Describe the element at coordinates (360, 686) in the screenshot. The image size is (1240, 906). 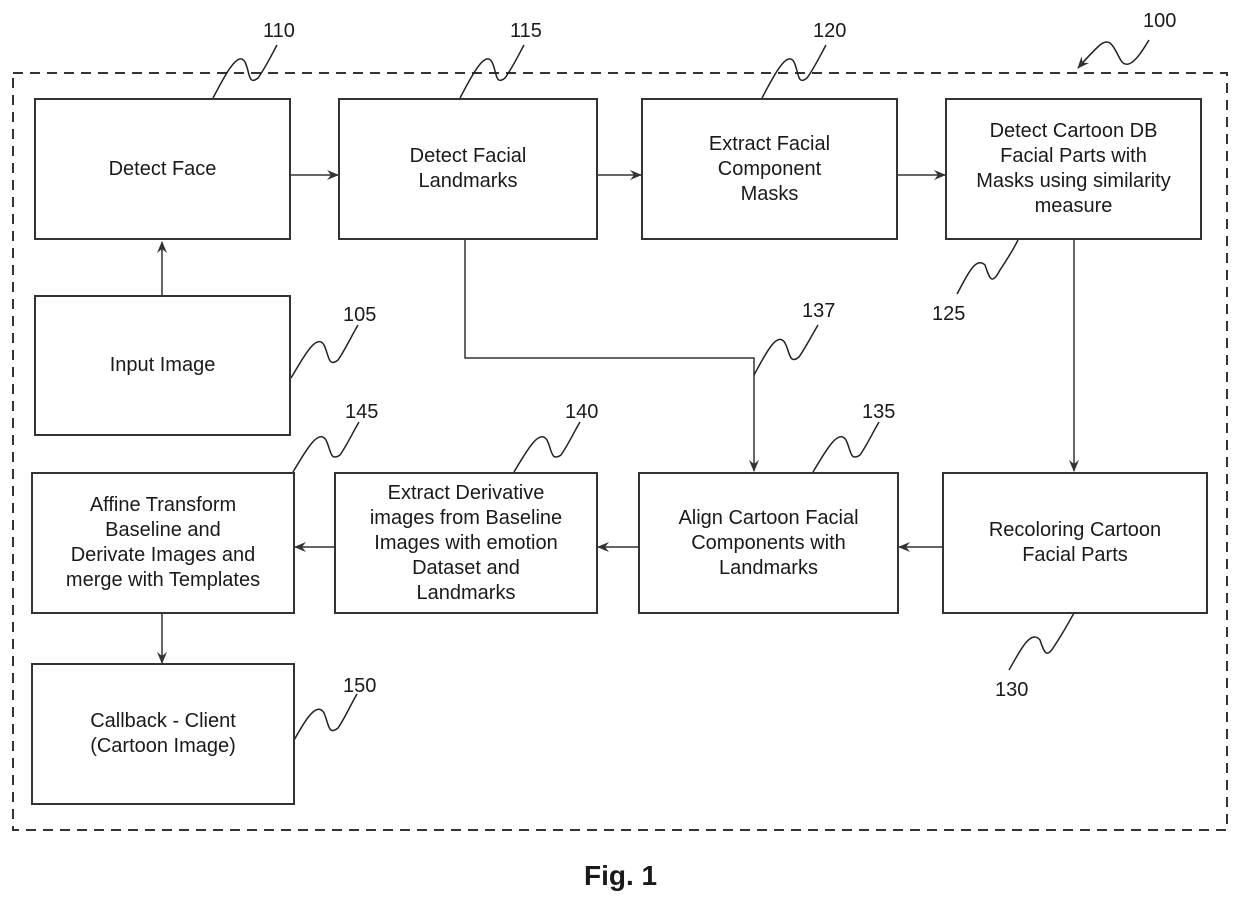
I see `ref-label-150: 150` at that location.